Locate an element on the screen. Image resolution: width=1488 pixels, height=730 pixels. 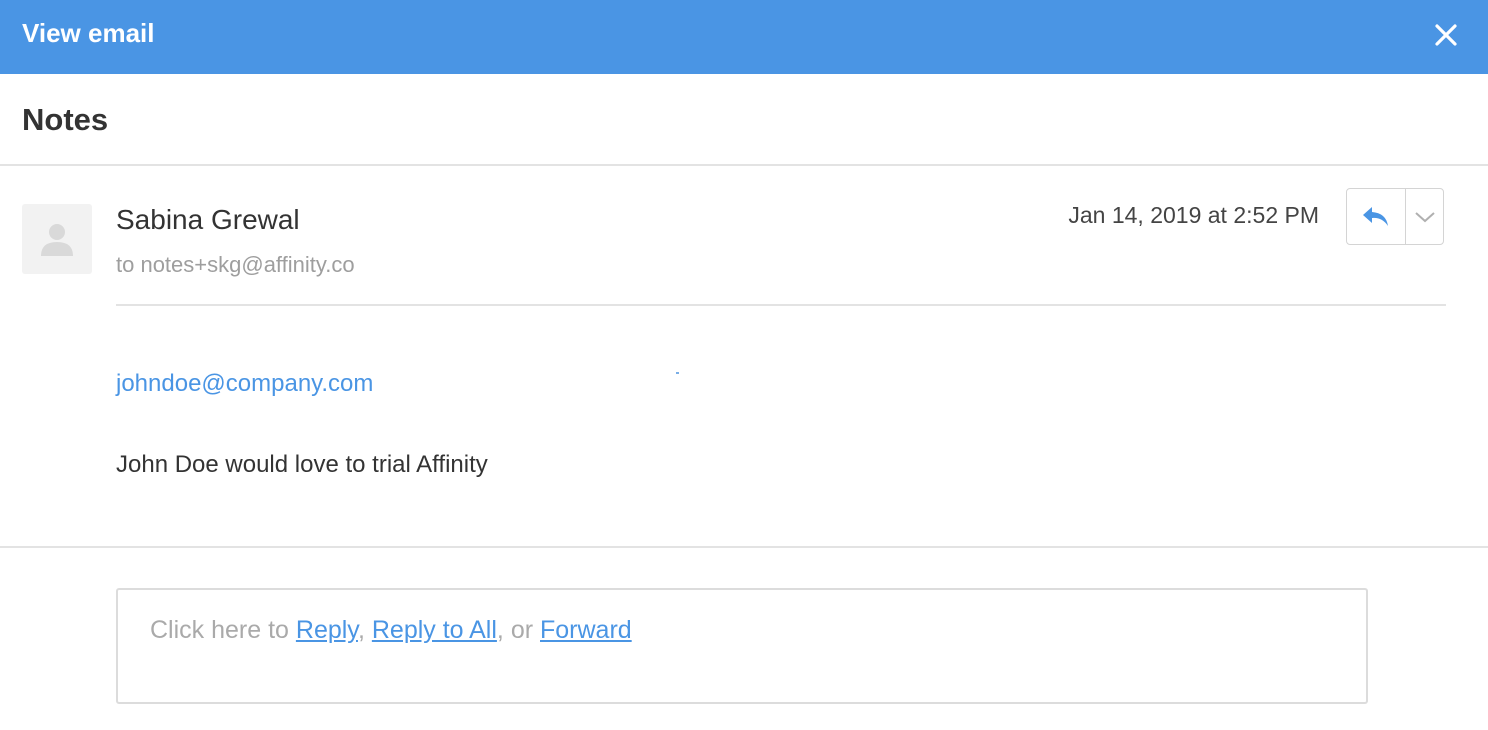
modal-header: View email is located at coordinates (744, 37).